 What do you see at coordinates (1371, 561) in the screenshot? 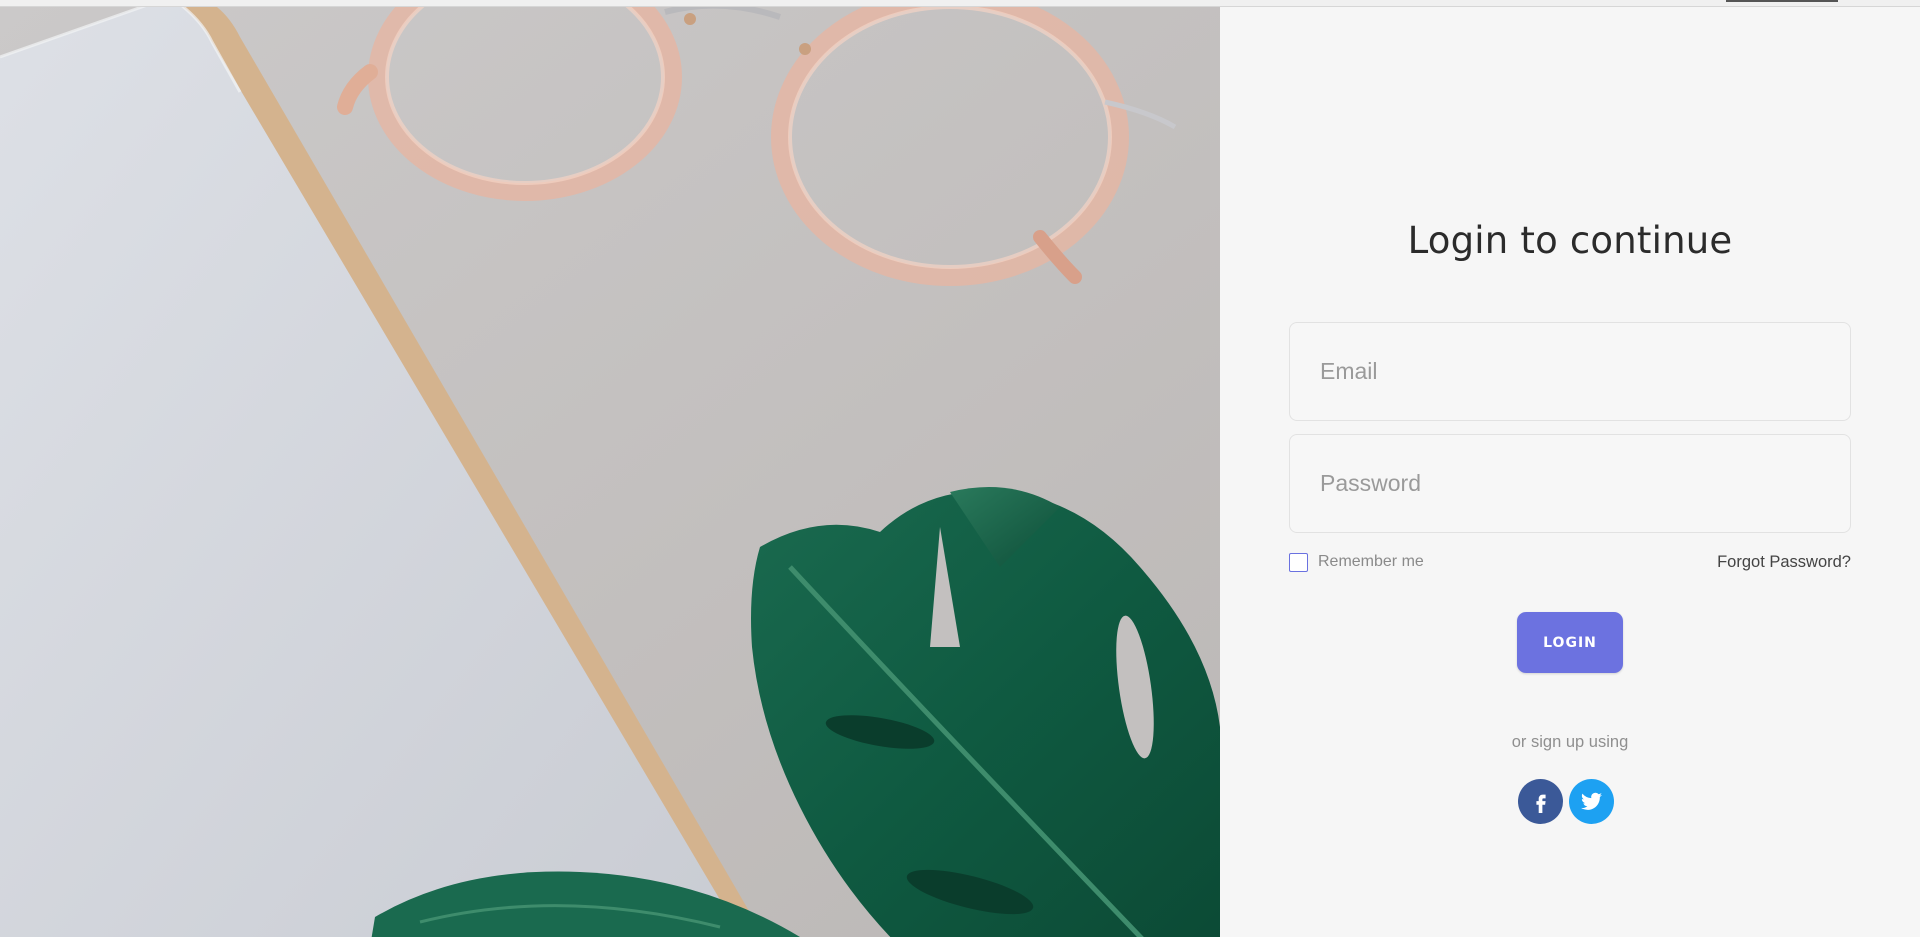
I see `remember-me-label: Remember me` at bounding box center [1371, 561].